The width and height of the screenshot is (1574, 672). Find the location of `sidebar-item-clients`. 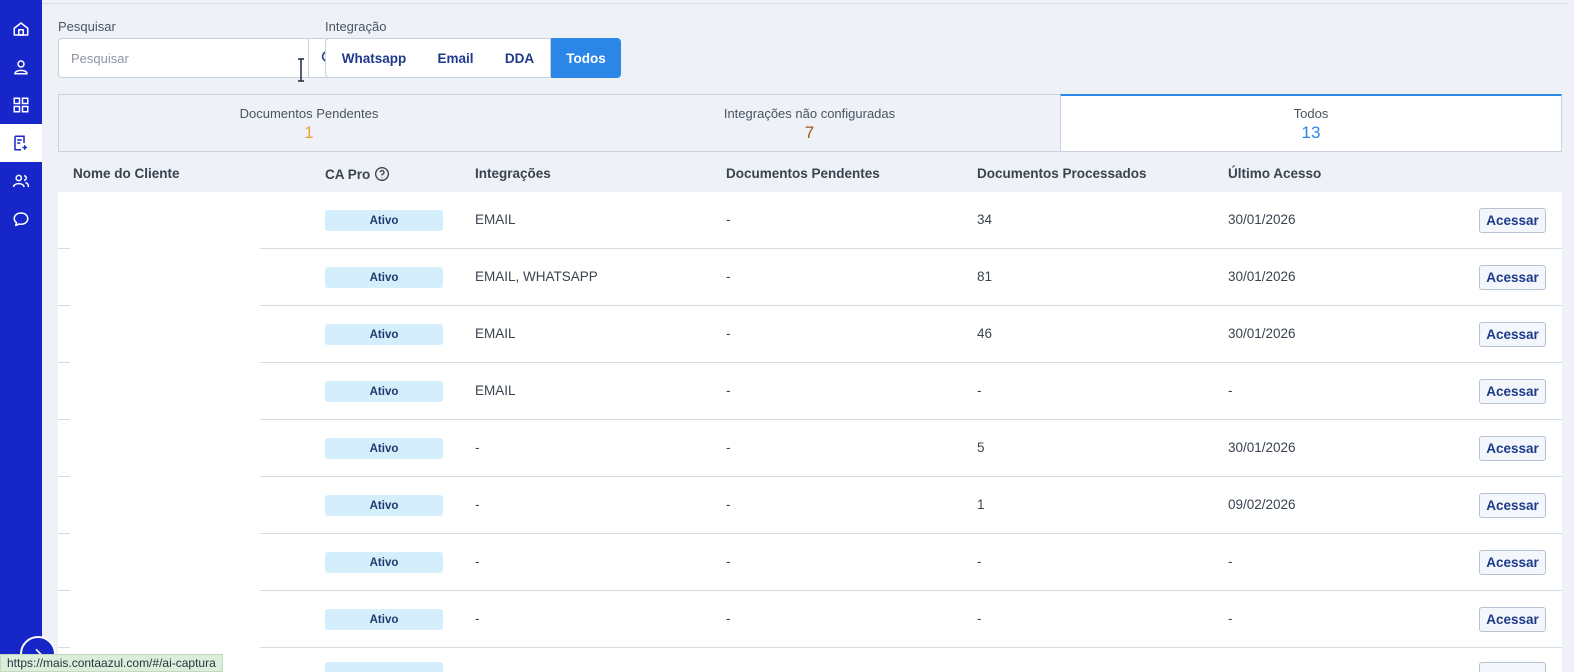

sidebar-item-clients is located at coordinates (21, 181).